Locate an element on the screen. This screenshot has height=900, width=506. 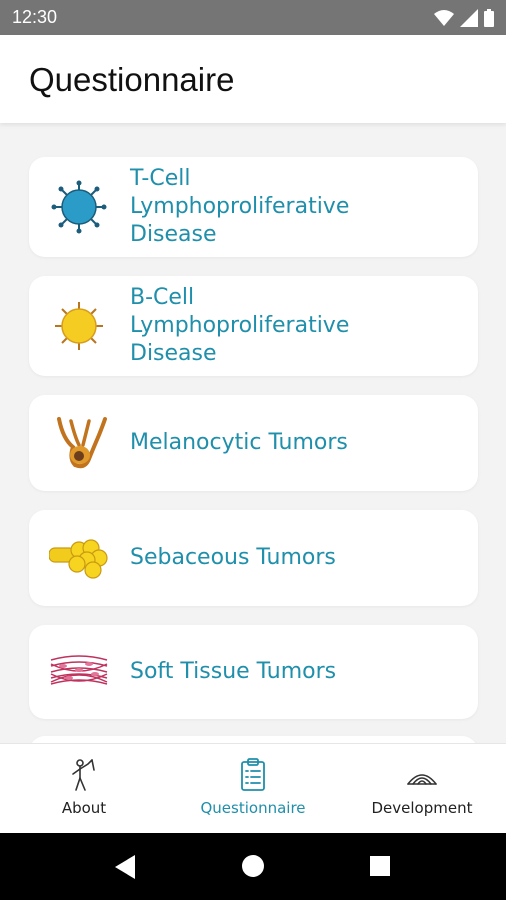
category-card-t-cell: T-Cell Lymphoproliferative Disease is located at coordinates (253, 207).